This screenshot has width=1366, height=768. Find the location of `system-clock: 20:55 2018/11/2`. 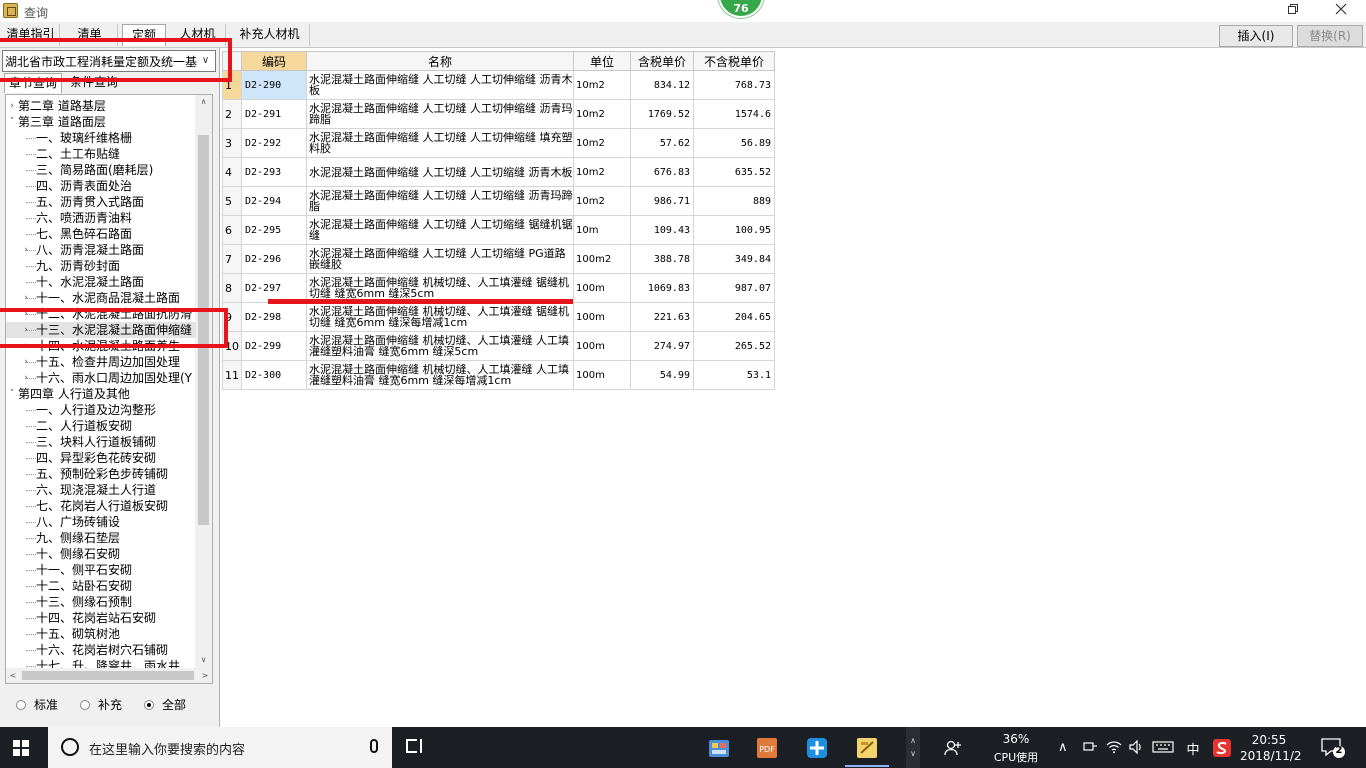

system-clock: 20:55 2018/11/2 is located at coordinates (1271, 748).